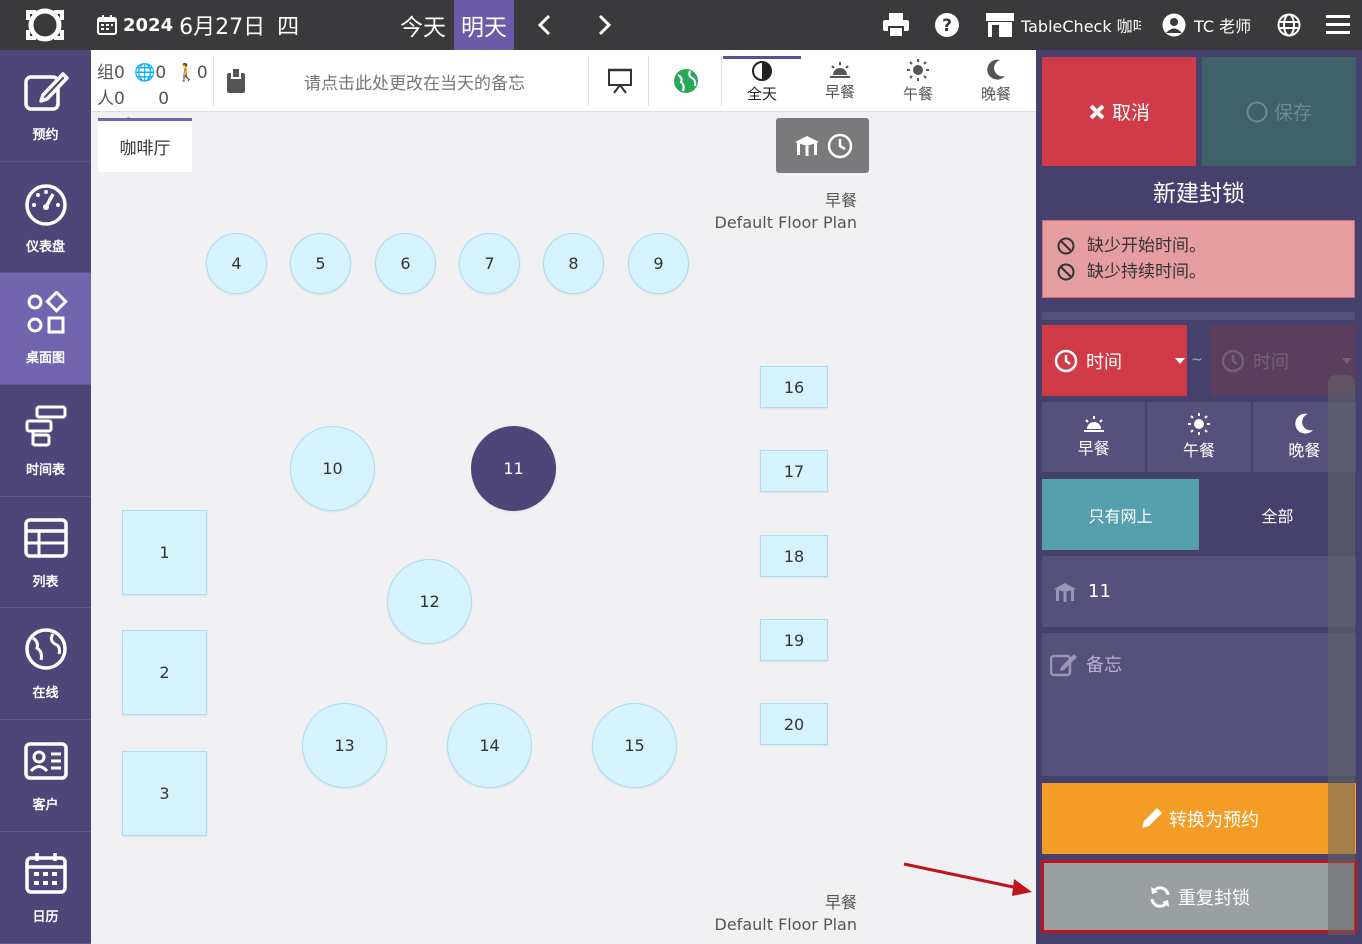 This screenshot has width=1362, height=944. I want to click on start-time-select: 时间, so click(1114, 360).